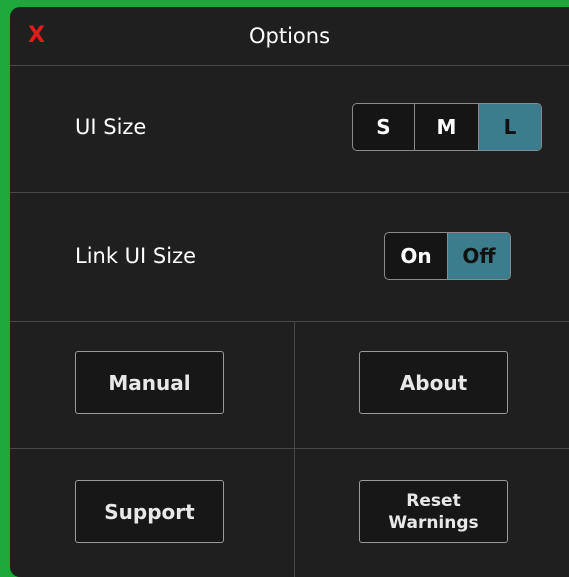  I want to click on link-ui-size-label: Link UI Size, so click(136, 256).